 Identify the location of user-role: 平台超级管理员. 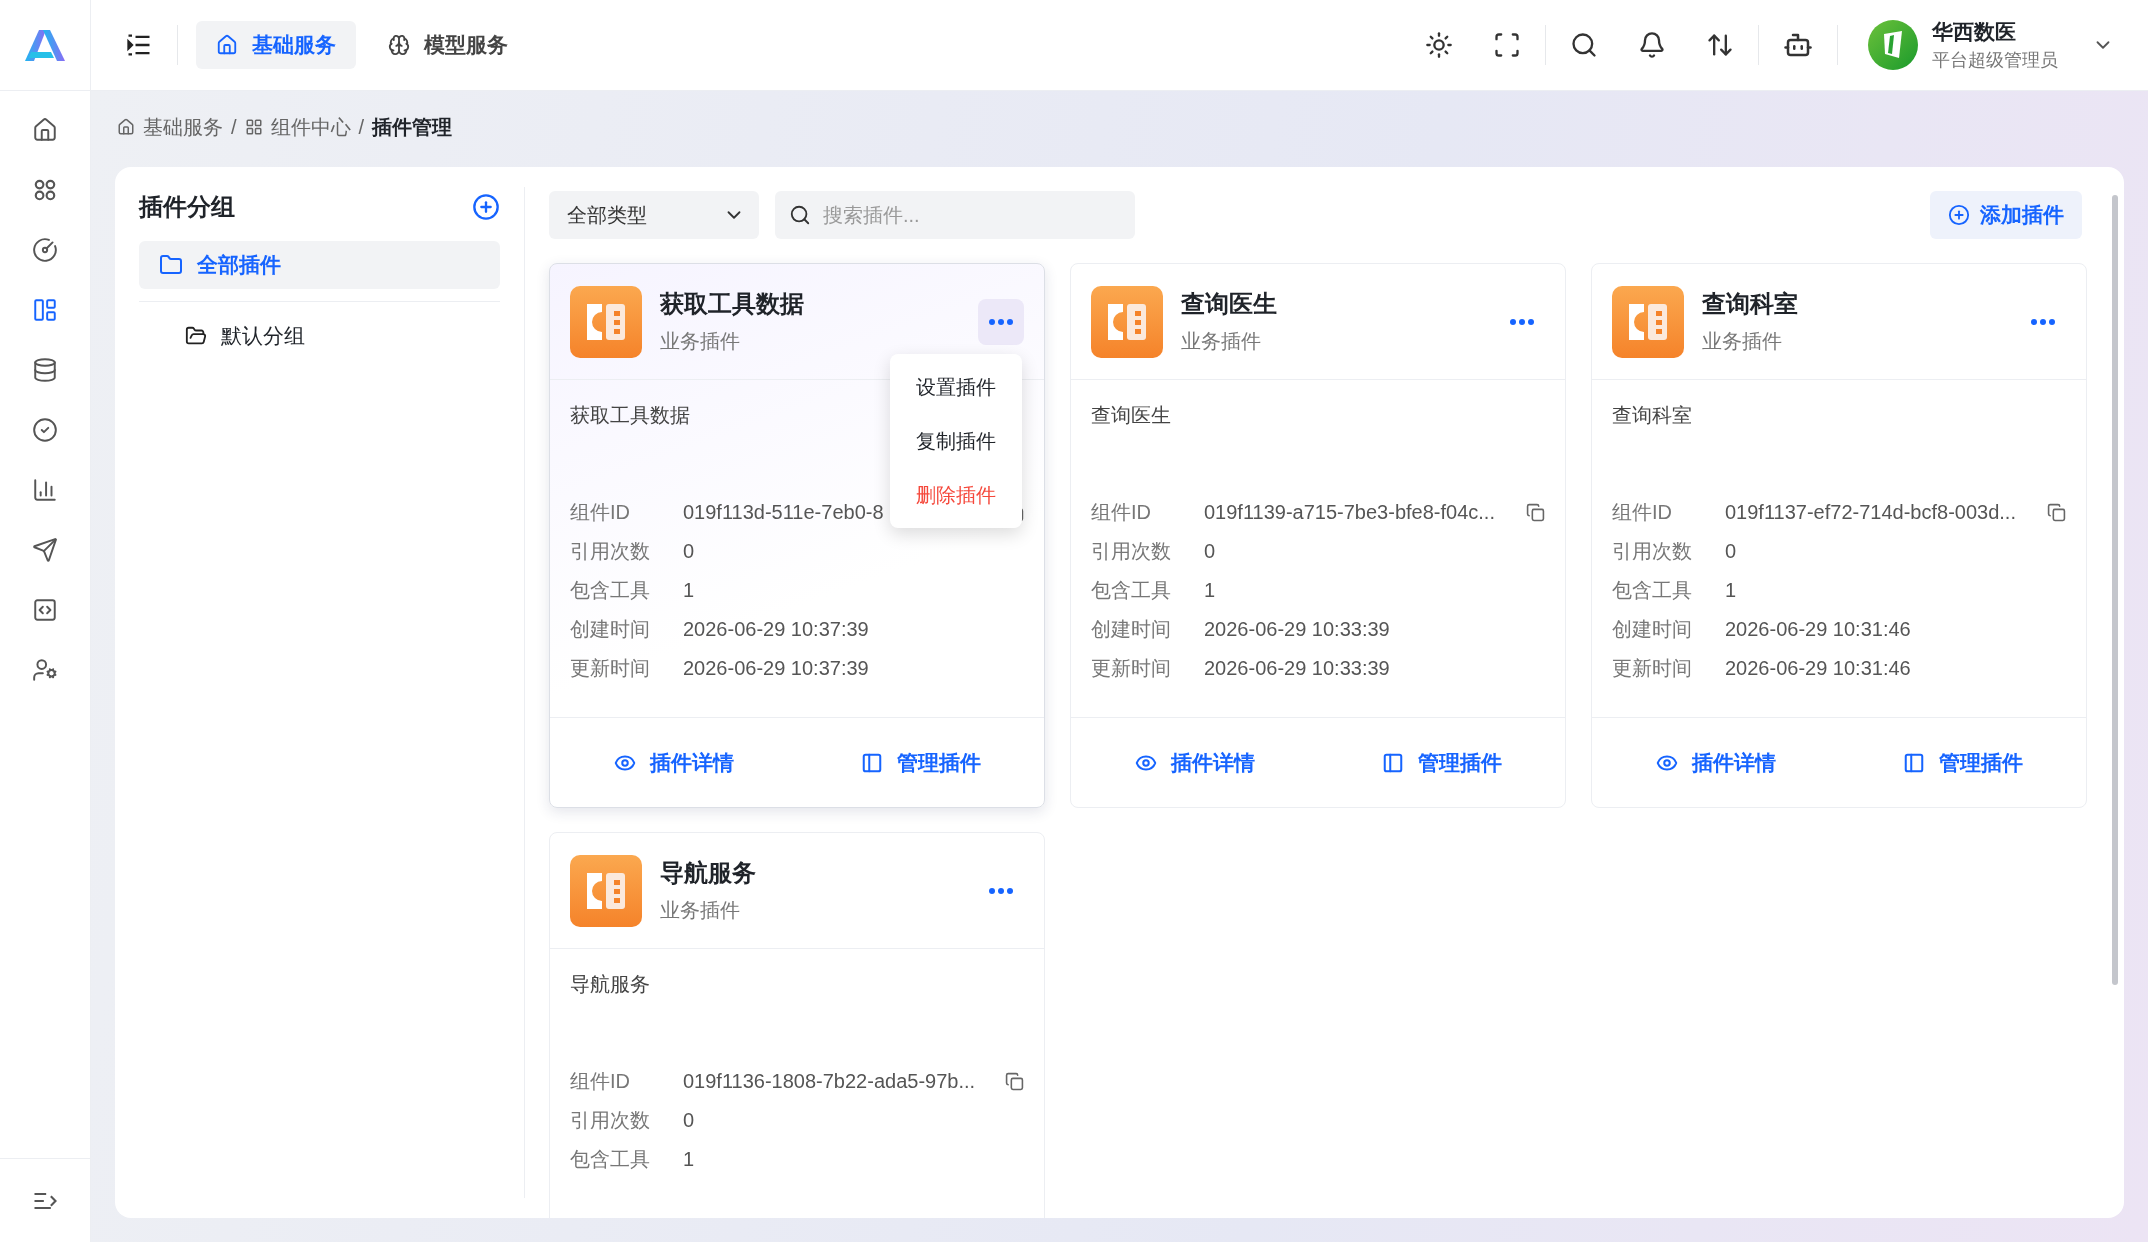
(1995, 60).